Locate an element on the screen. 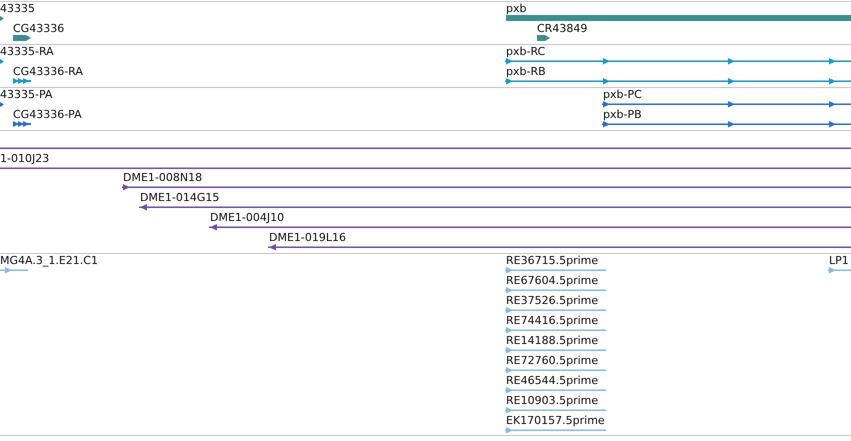  feature-label: pxb-RC is located at coordinates (526, 52).